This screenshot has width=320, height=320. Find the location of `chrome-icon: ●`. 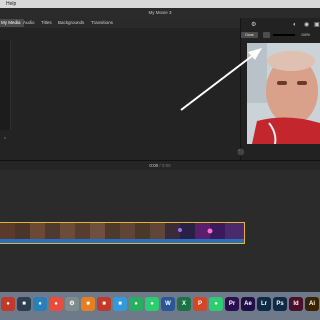

chrome-icon: ● is located at coordinates (56, 304).